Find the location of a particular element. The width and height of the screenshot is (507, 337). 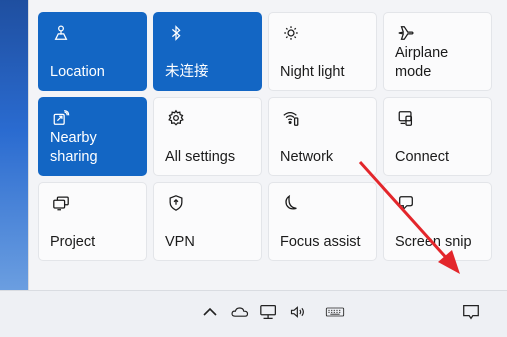

tile-label: All settings is located at coordinates (200, 157).